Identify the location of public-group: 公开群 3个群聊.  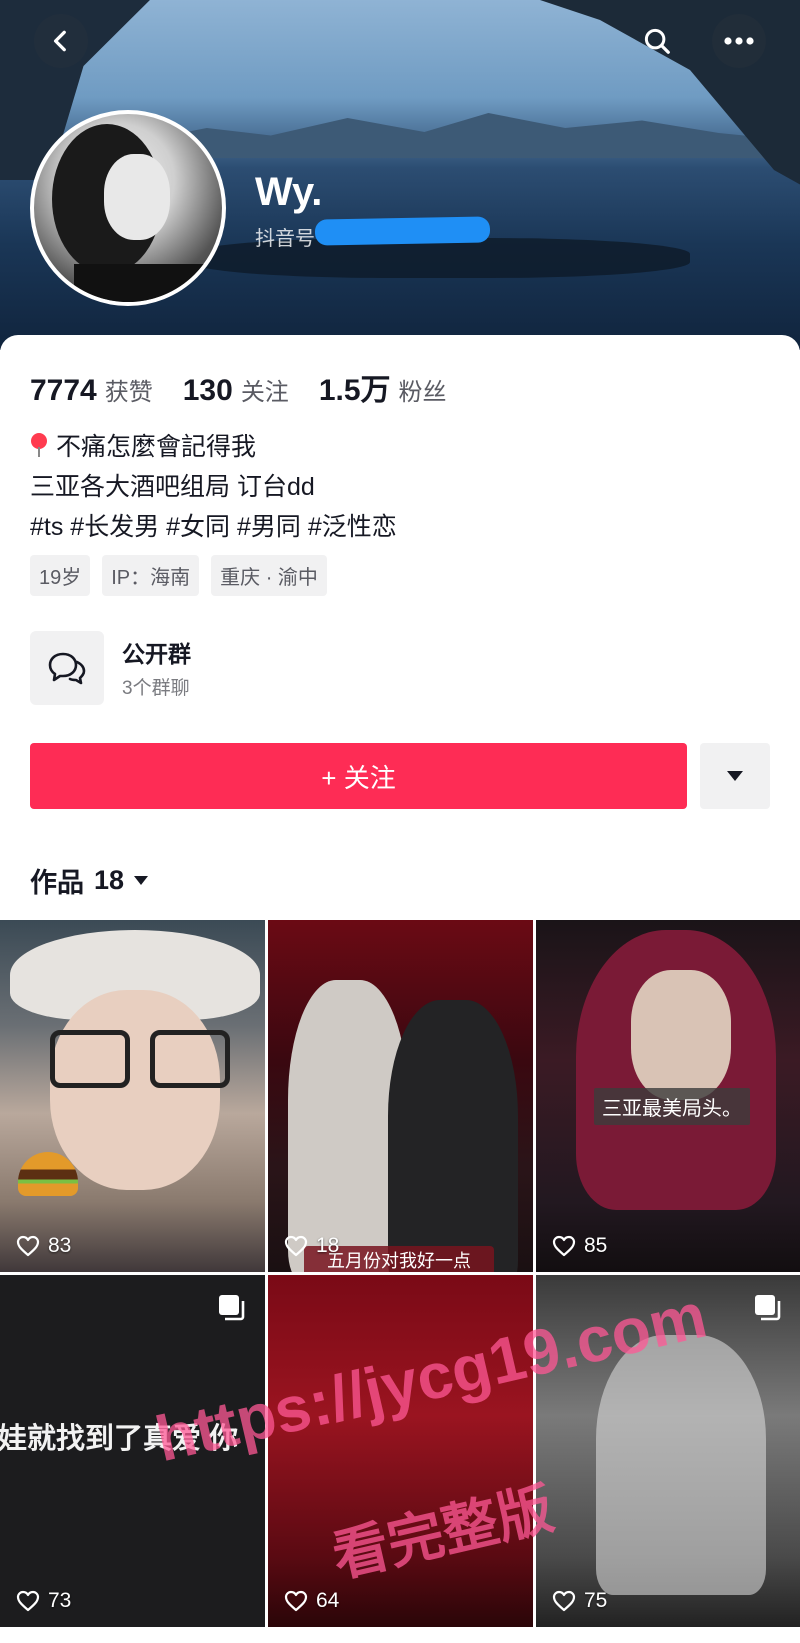
(230, 669).